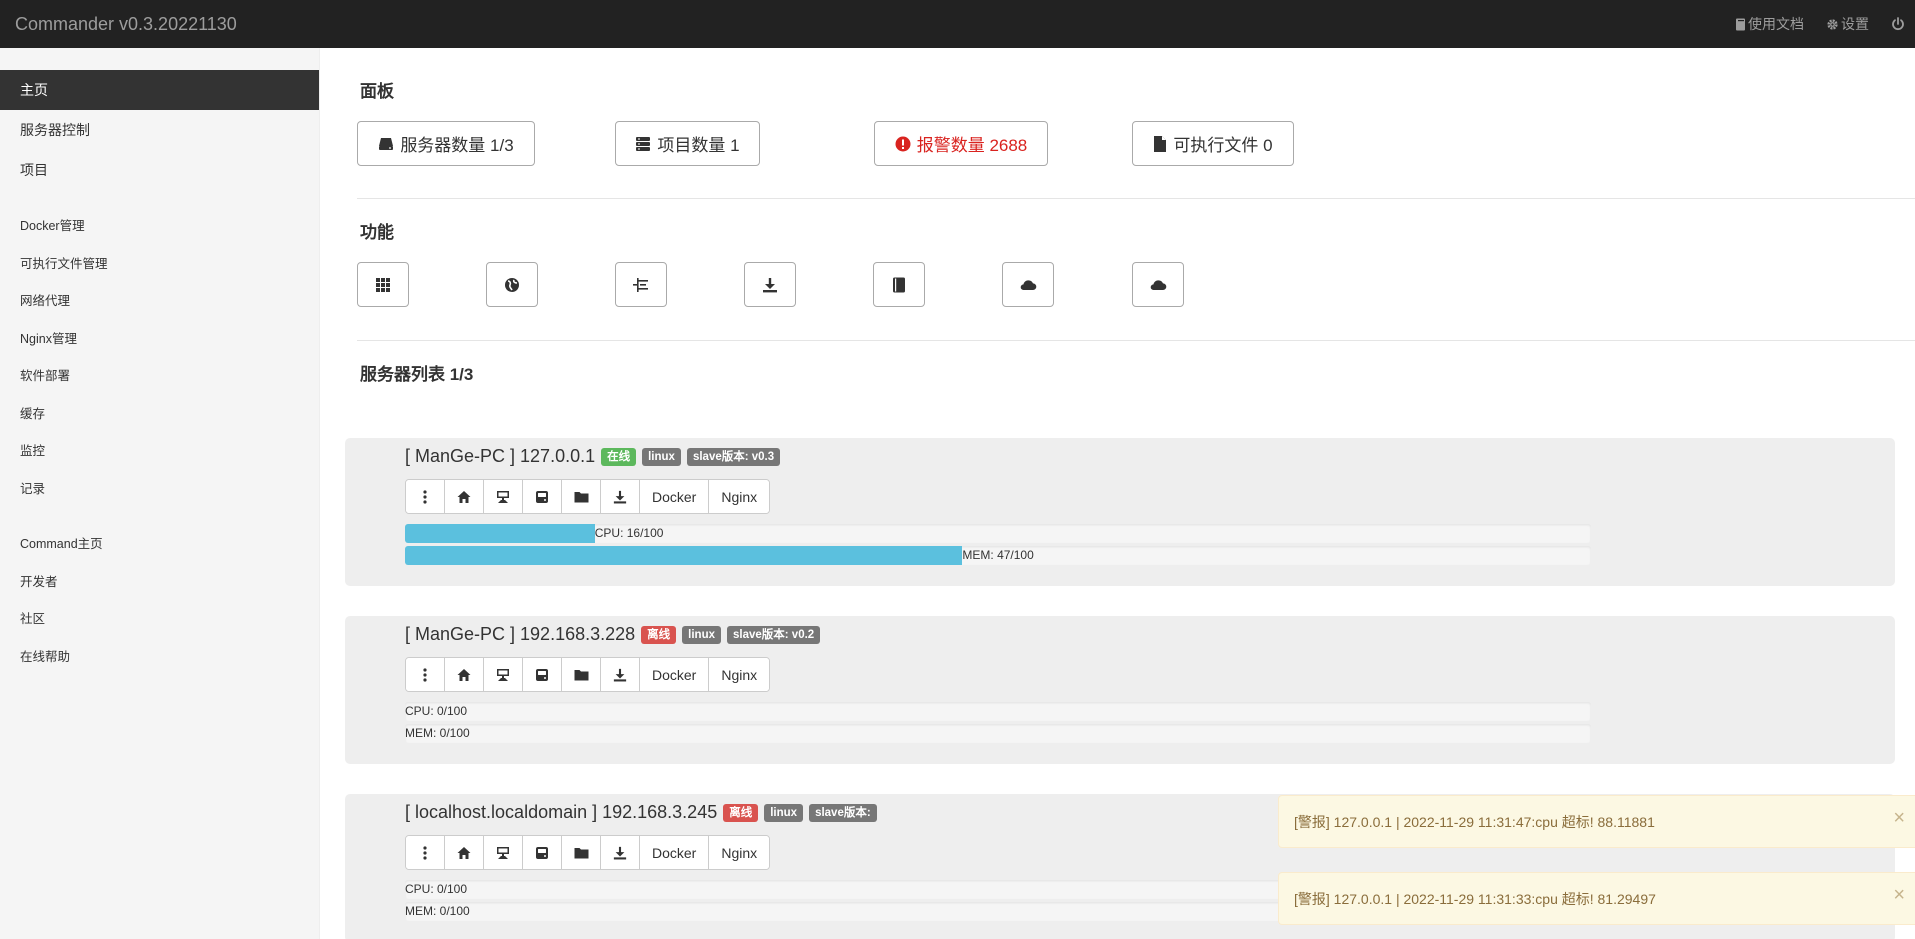 This screenshot has width=1915, height=939. What do you see at coordinates (512, 284) in the screenshot?
I see `function-network-button` at bounding box center [512, 284].